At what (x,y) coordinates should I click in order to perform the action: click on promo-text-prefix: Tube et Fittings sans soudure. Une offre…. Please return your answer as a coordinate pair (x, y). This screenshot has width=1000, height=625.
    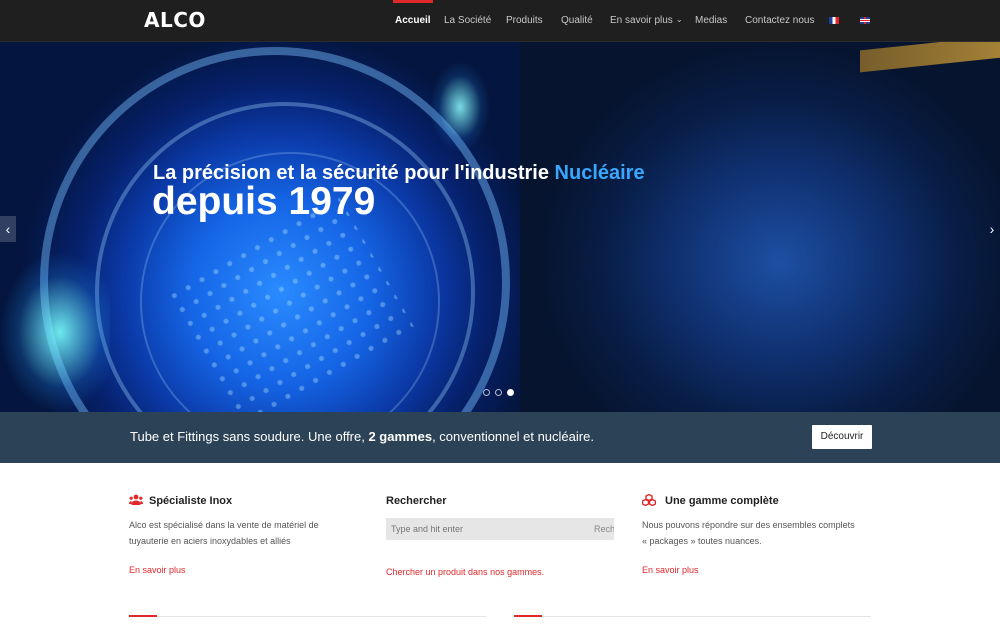
    Looking at the image, I should click on (249, 436).